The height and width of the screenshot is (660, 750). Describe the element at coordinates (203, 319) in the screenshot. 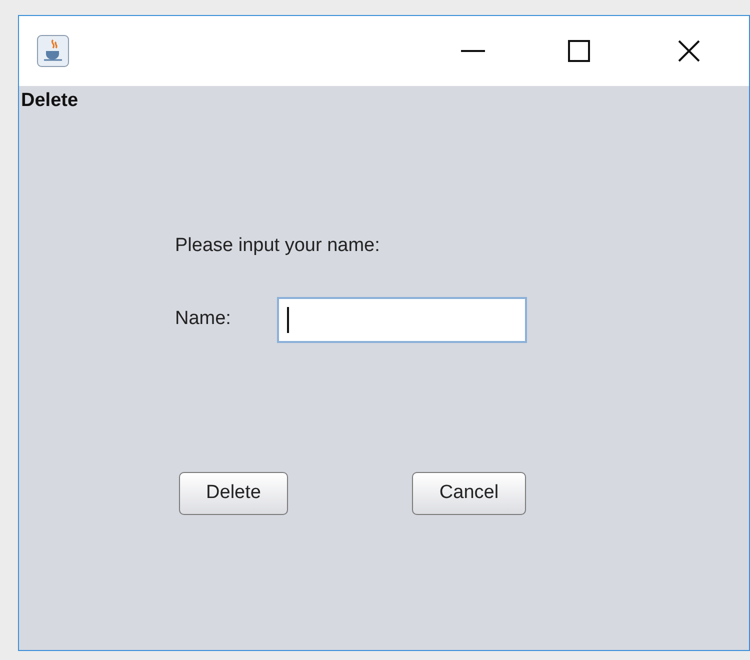

I see `name-label: Name:` at that location.